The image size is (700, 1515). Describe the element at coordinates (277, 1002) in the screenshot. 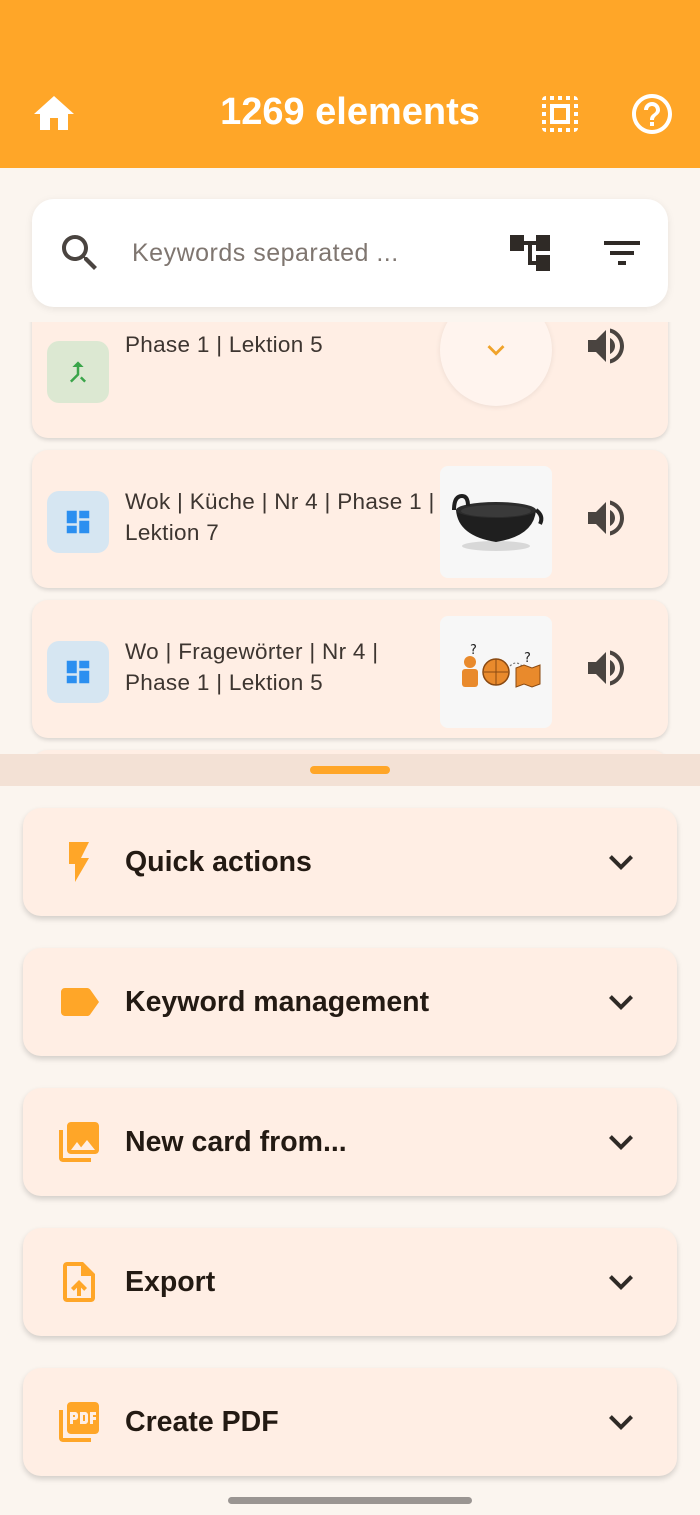

I see `panel-title: Keyword management` at that location.